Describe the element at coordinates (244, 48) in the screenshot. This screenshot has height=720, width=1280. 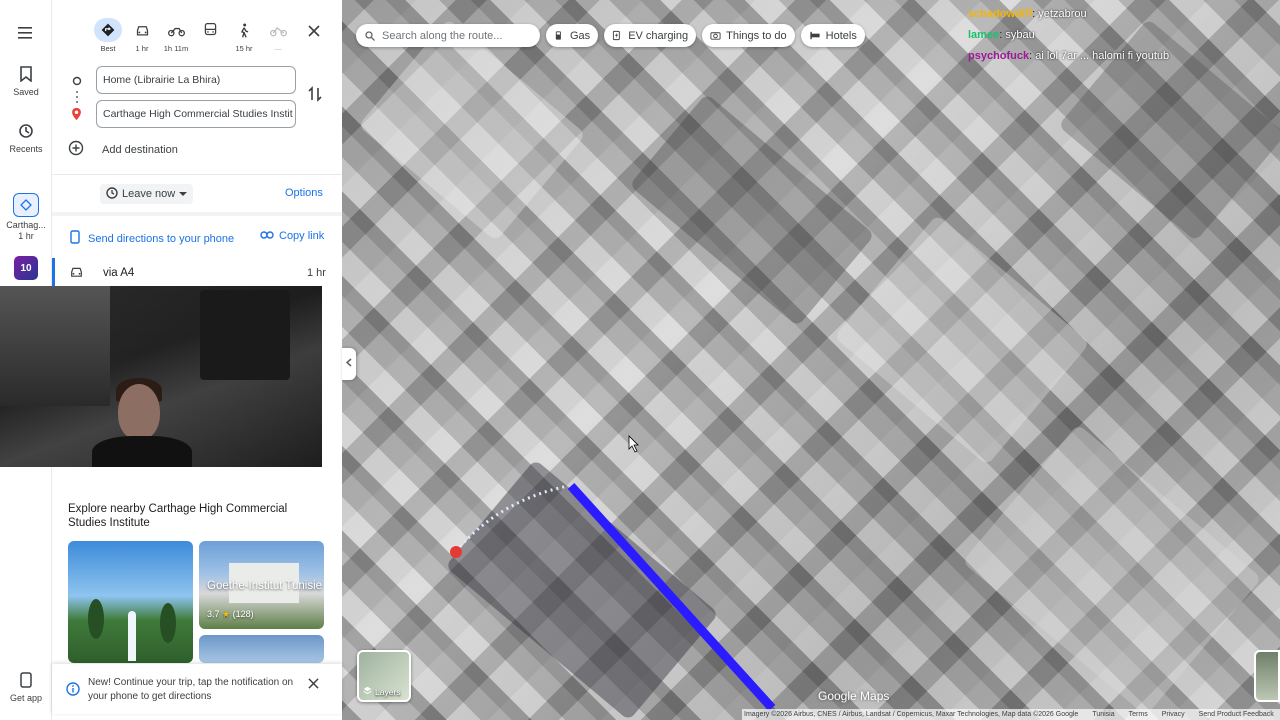
I see `mode-walk-label: 15 hr` at that location.